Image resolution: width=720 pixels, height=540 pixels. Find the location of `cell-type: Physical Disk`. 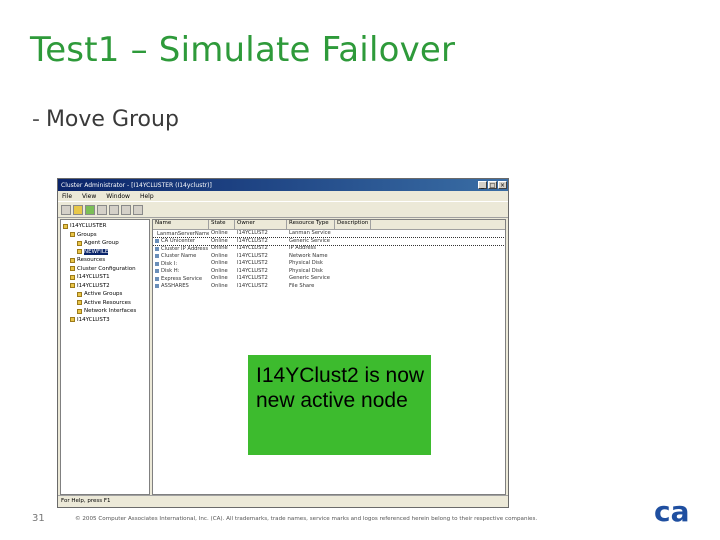

cell-type: Physical Disk is located at coordinates (306, 270).